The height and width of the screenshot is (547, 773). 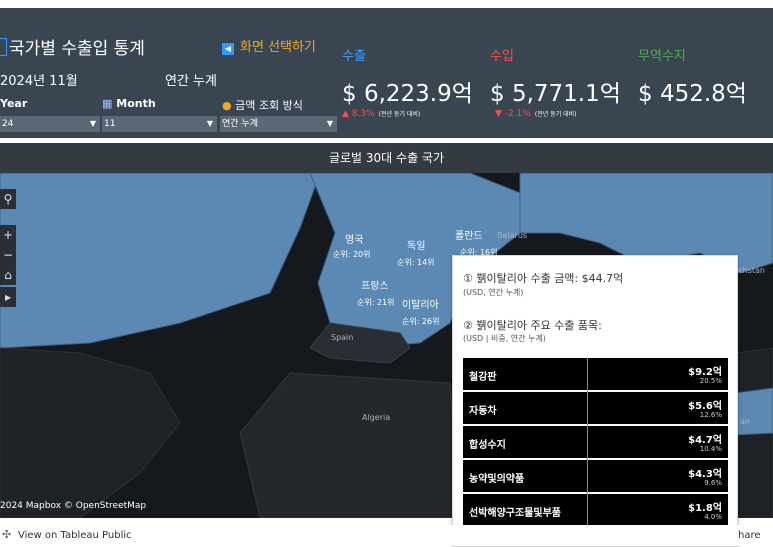 I want to click on tableau-logo-icon: ✣, so click(x=7, y=534).